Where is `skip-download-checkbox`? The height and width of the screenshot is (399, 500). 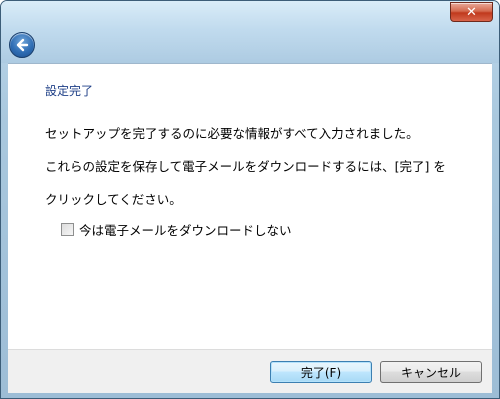 skip-download-checkbox is located at coordinates (67, 229).